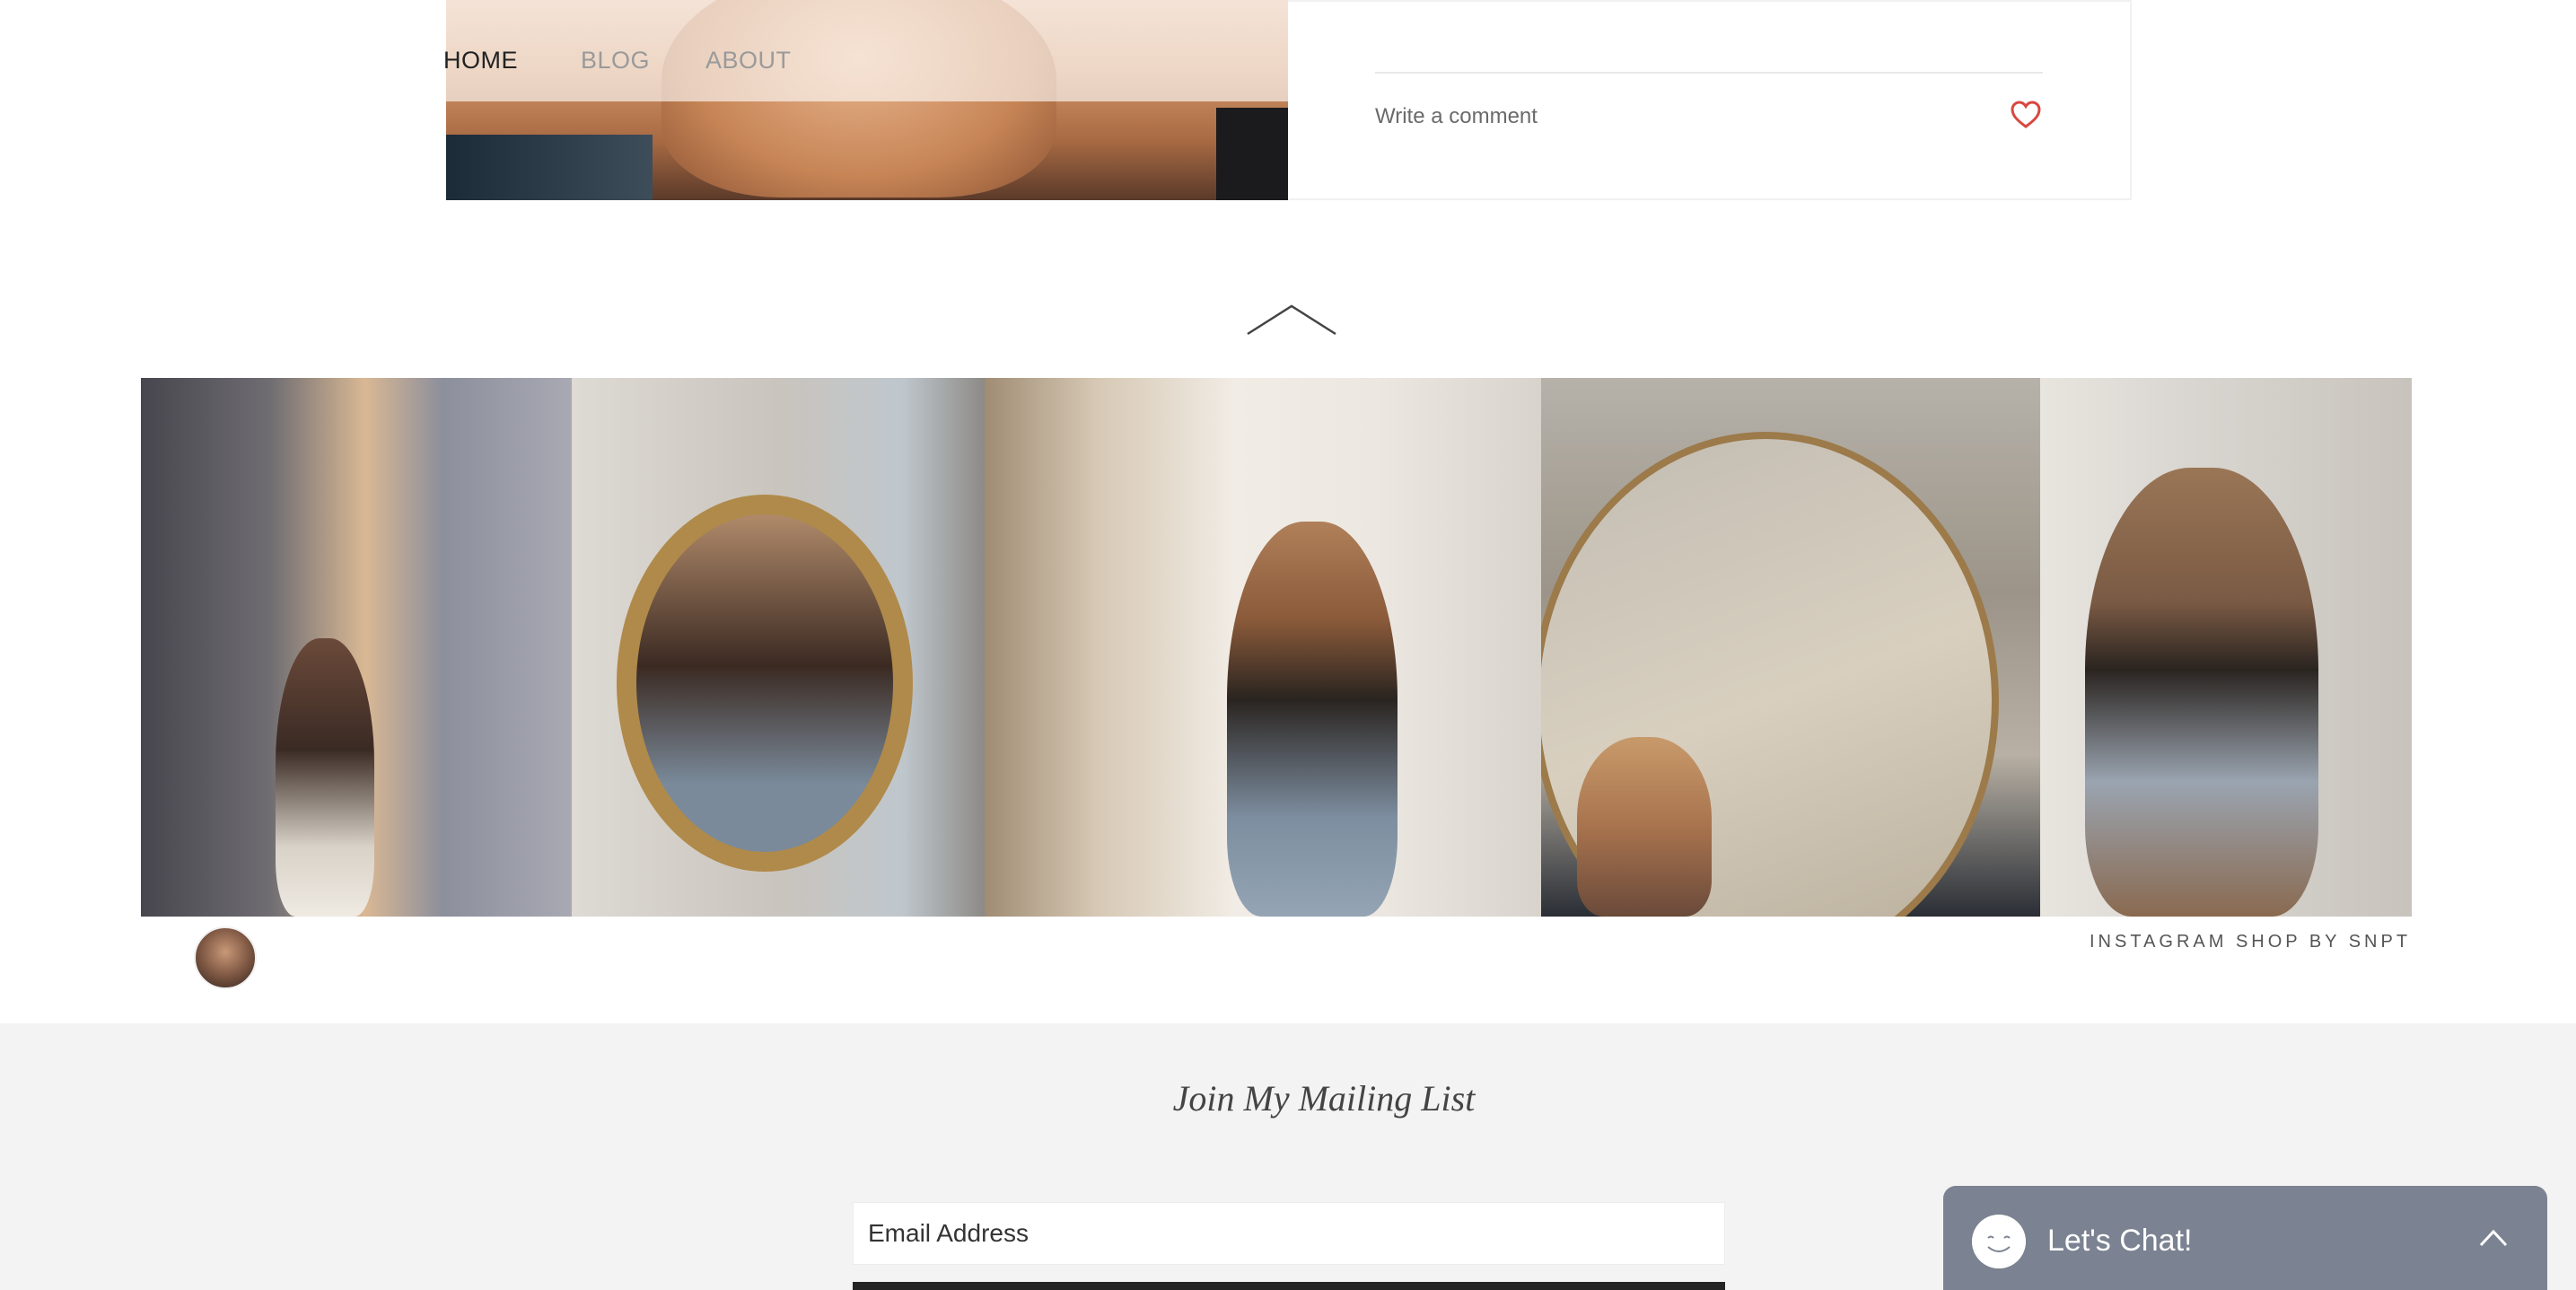  I want to click on chat-label: Let's Chat!, so click(2120, 1241).